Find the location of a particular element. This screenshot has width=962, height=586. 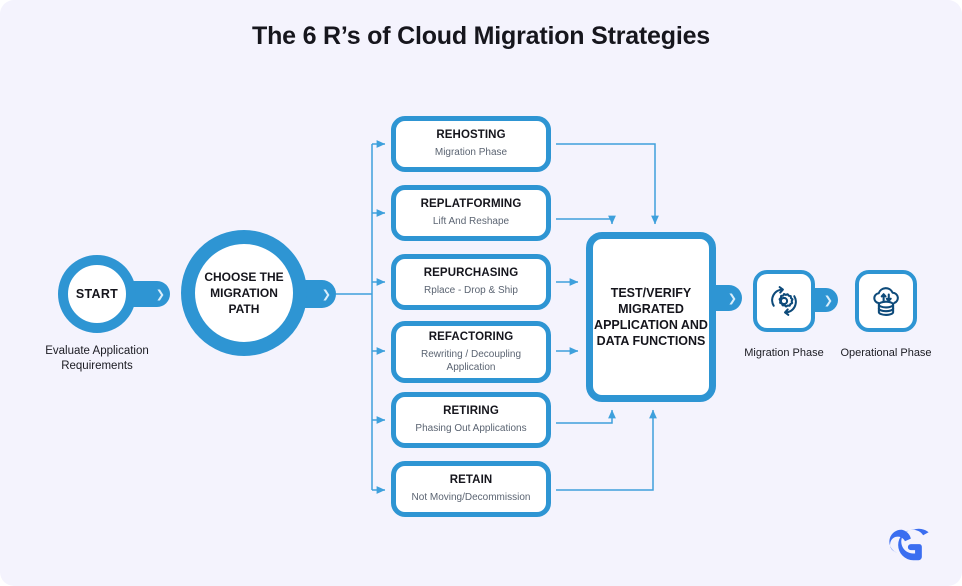

strategy-box-replatforming: REPLATFORMING Lift And Reshape is located at coordinates (471, 213).